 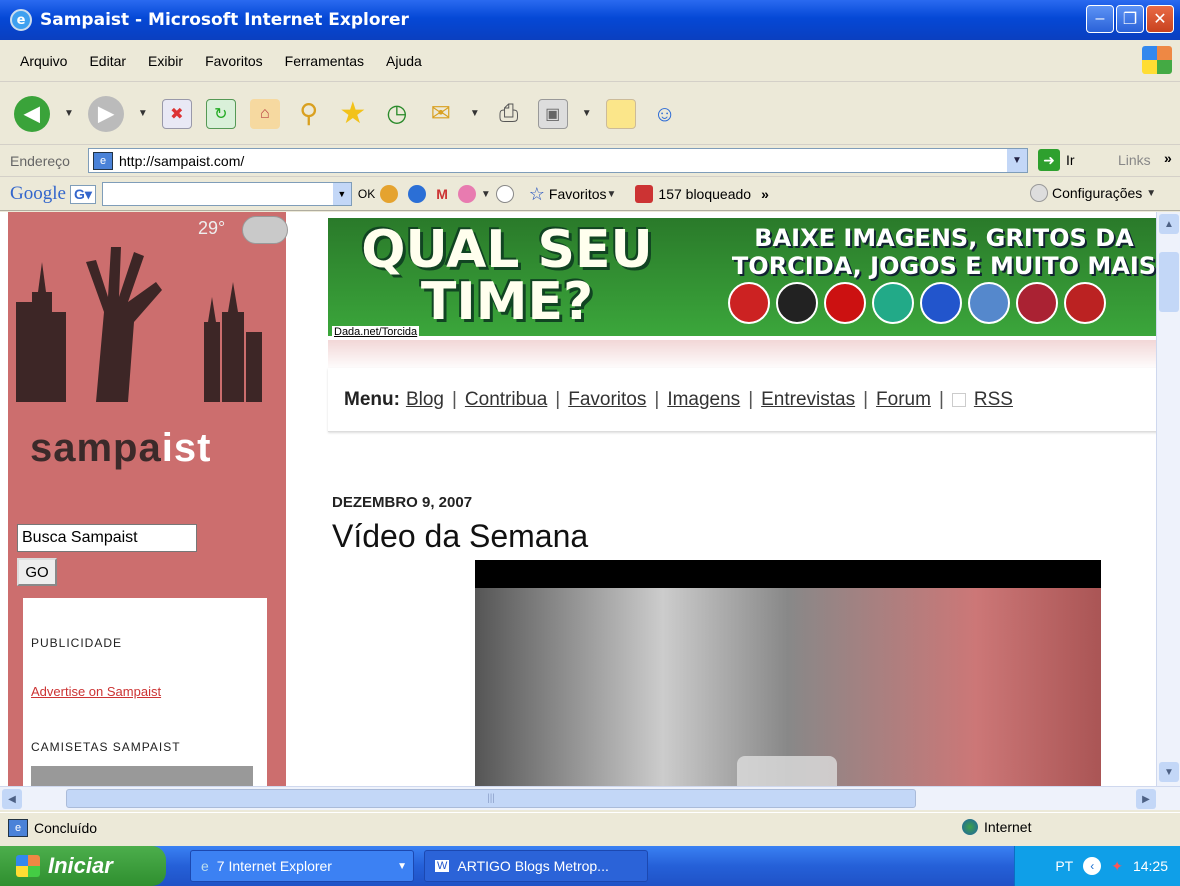 I want to click on google-favorites-dropdown-icon: ▼, so click(x=612, y=194).